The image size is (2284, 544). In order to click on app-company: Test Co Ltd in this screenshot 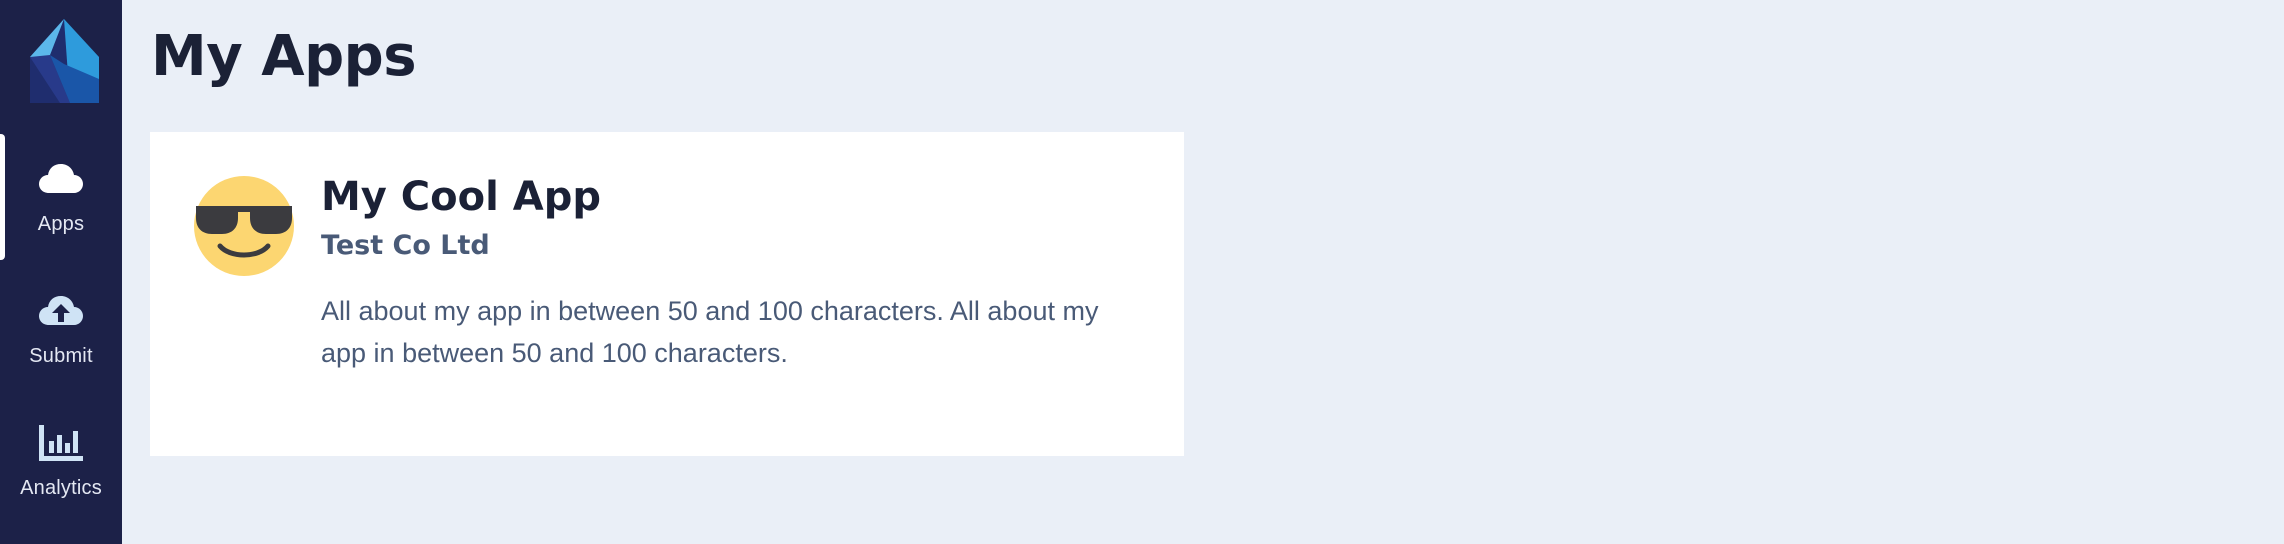, I will do `click(405, 245)`.